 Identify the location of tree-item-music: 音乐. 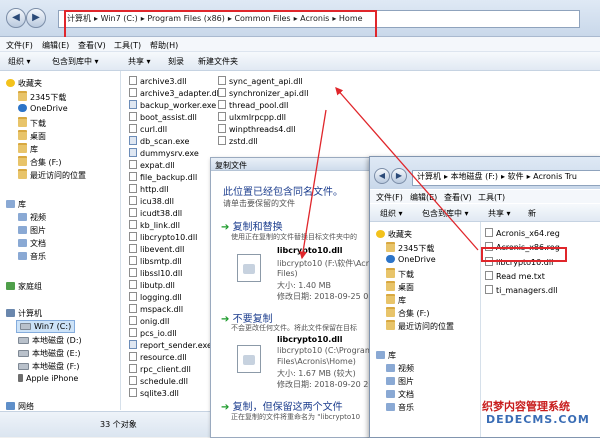
(32, 256).